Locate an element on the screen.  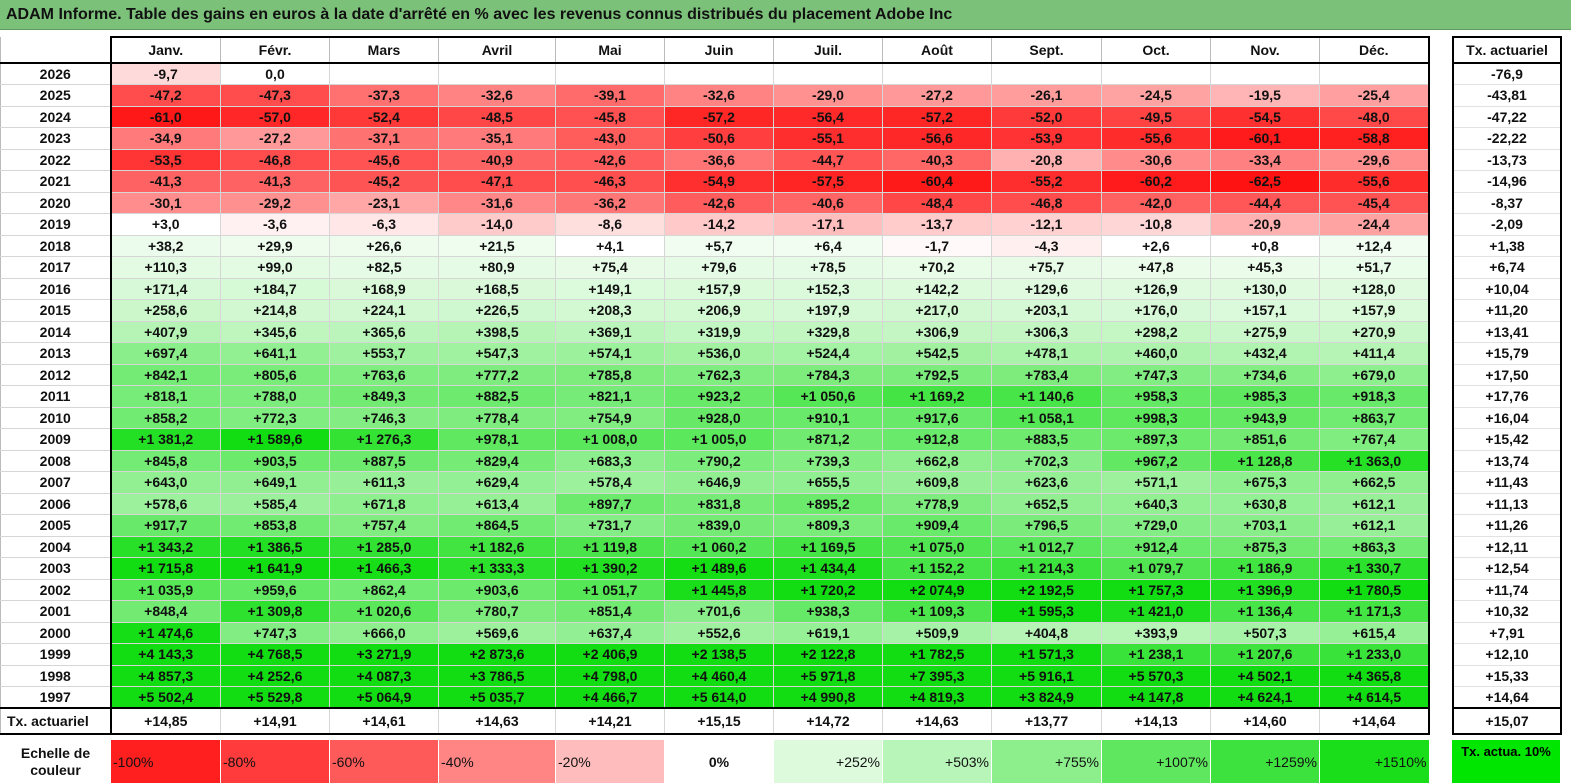
gain-cell: -52,4 is located at coordinates (384, 117).